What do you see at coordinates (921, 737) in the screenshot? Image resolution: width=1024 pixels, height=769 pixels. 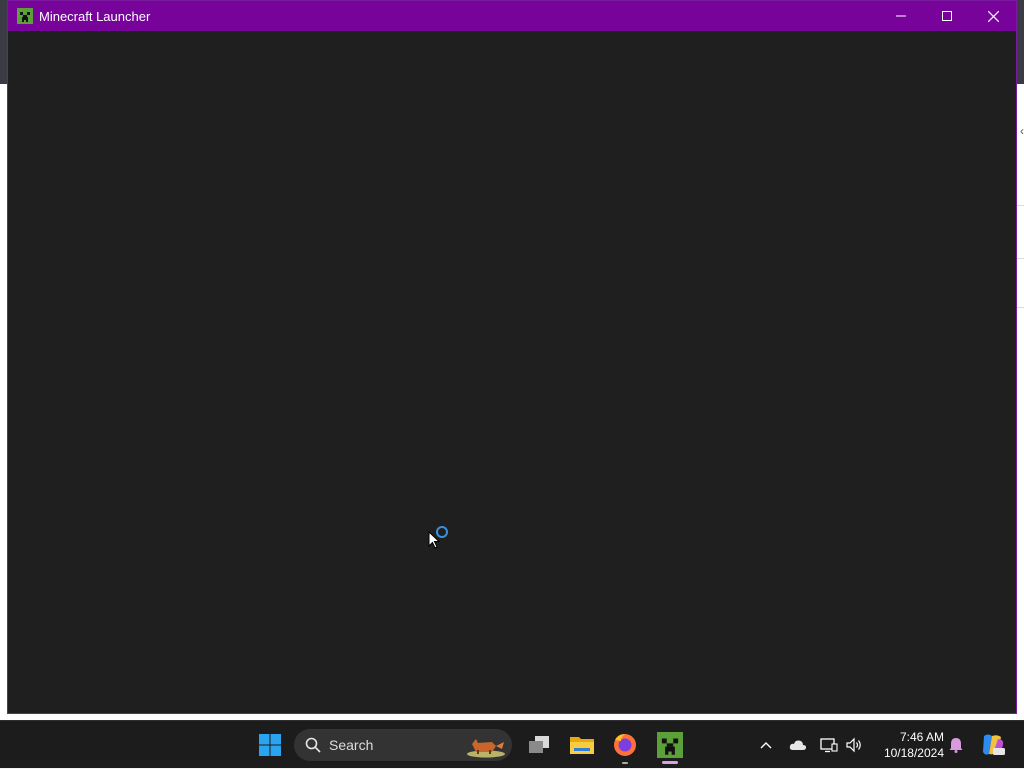 I see `clock-time: 7:46 AM` at bounding box center [921, 737].